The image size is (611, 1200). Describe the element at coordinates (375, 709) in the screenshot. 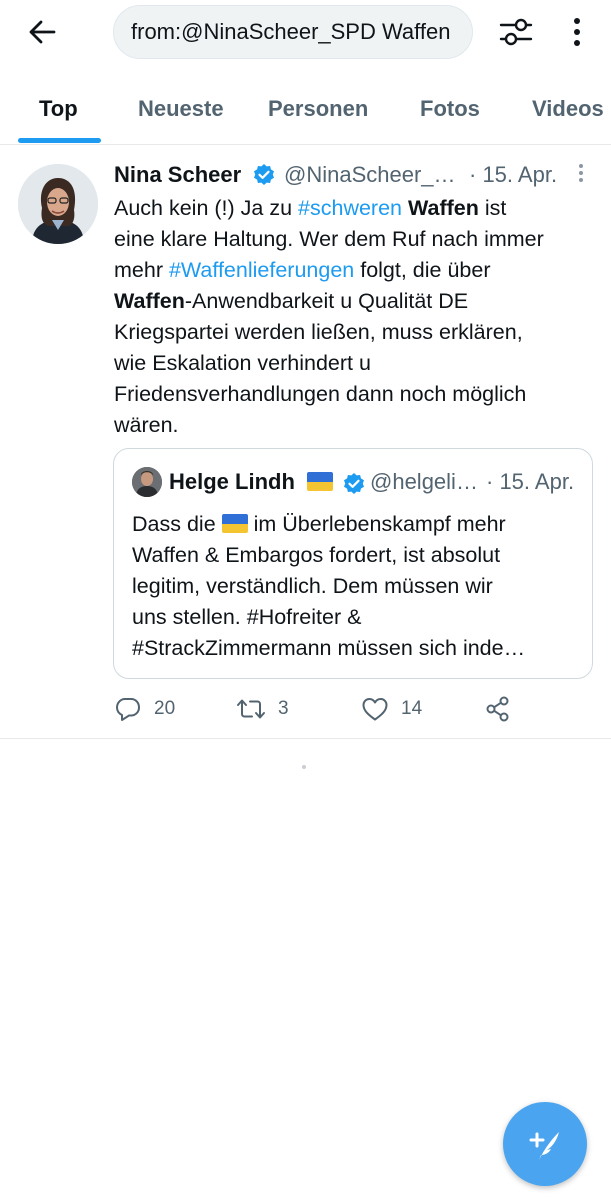

I see `heart-icon` at that location.